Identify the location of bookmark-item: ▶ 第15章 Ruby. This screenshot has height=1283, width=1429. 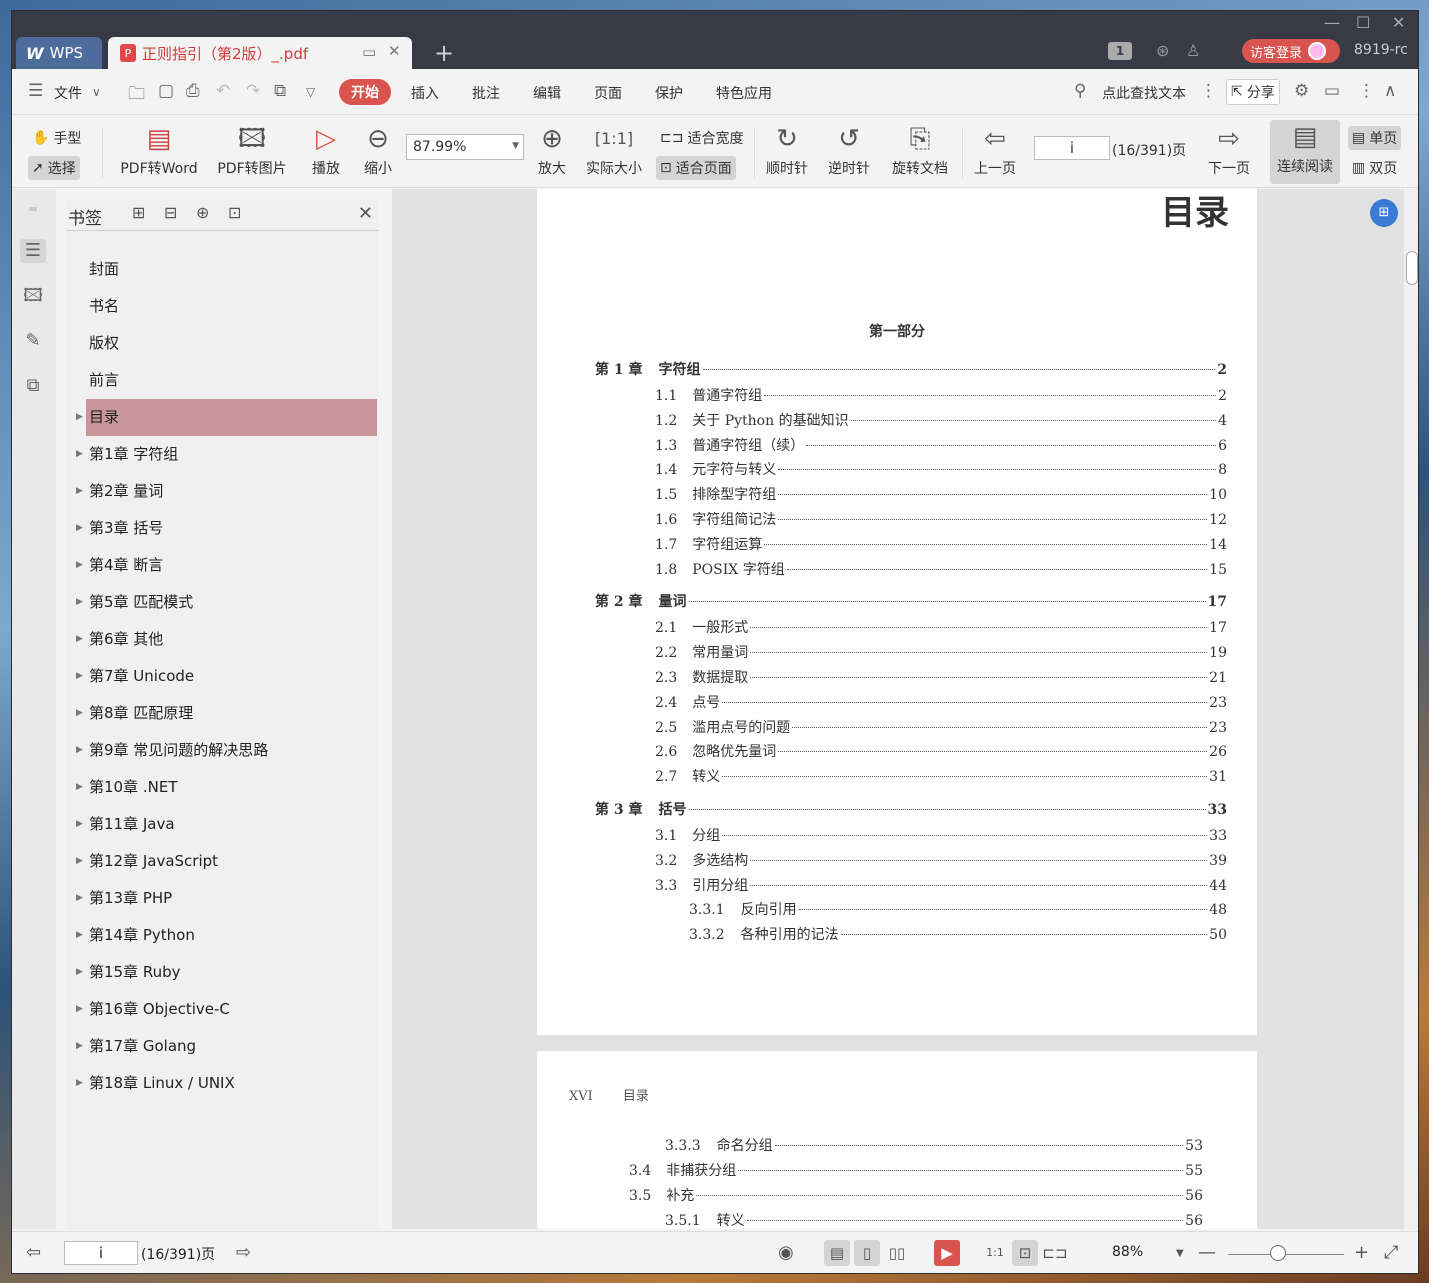
(222, 972).